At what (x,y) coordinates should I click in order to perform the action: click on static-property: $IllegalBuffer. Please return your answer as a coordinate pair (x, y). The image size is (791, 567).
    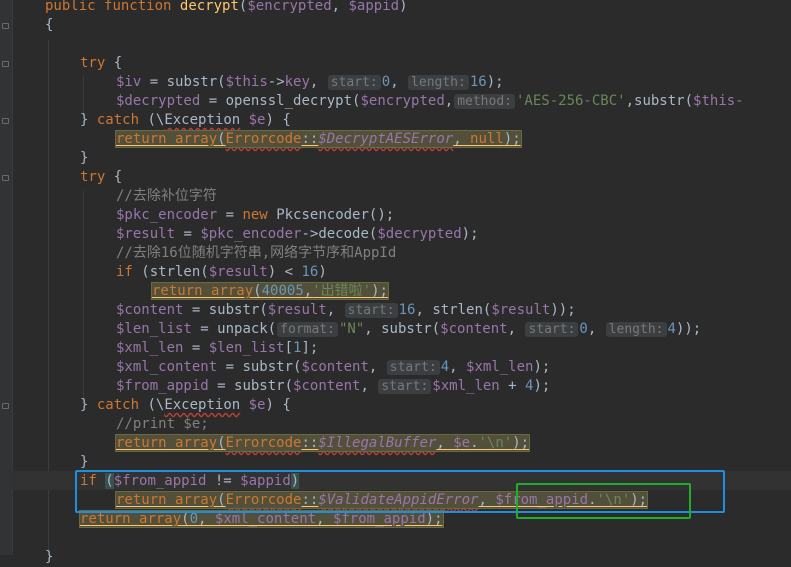
    Looking at the image, I should click on (377, 443).